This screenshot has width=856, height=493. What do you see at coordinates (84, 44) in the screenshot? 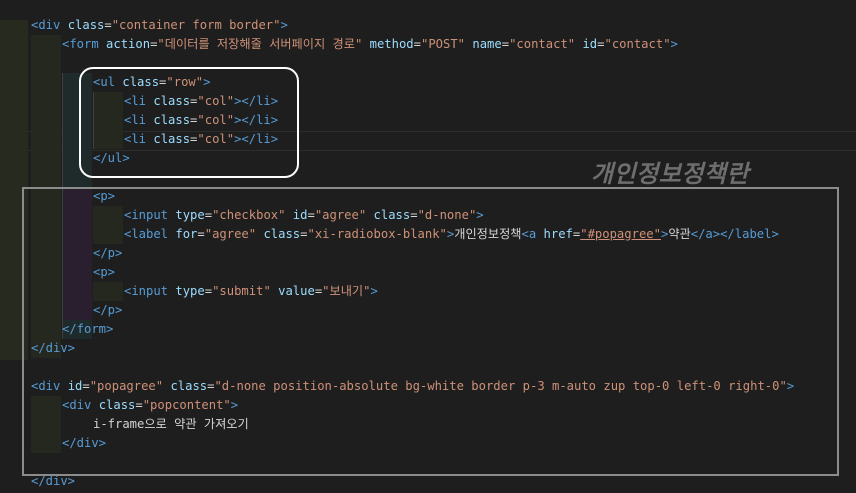
I see `code-token: <form` at bounding box center [84, 44].